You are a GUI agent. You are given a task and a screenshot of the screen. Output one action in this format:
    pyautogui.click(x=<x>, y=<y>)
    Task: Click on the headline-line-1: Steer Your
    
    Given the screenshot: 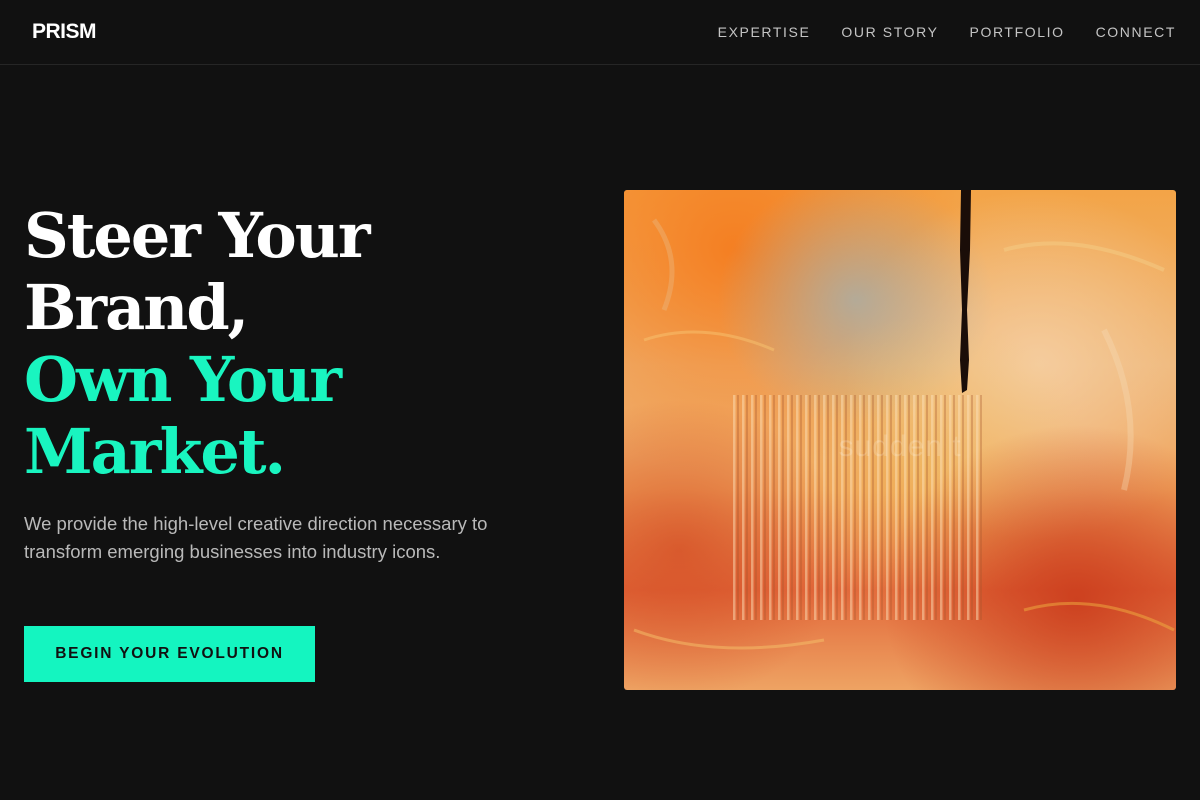 What is the action you would take?
    pyautogui.click(x=197, y=235)
    